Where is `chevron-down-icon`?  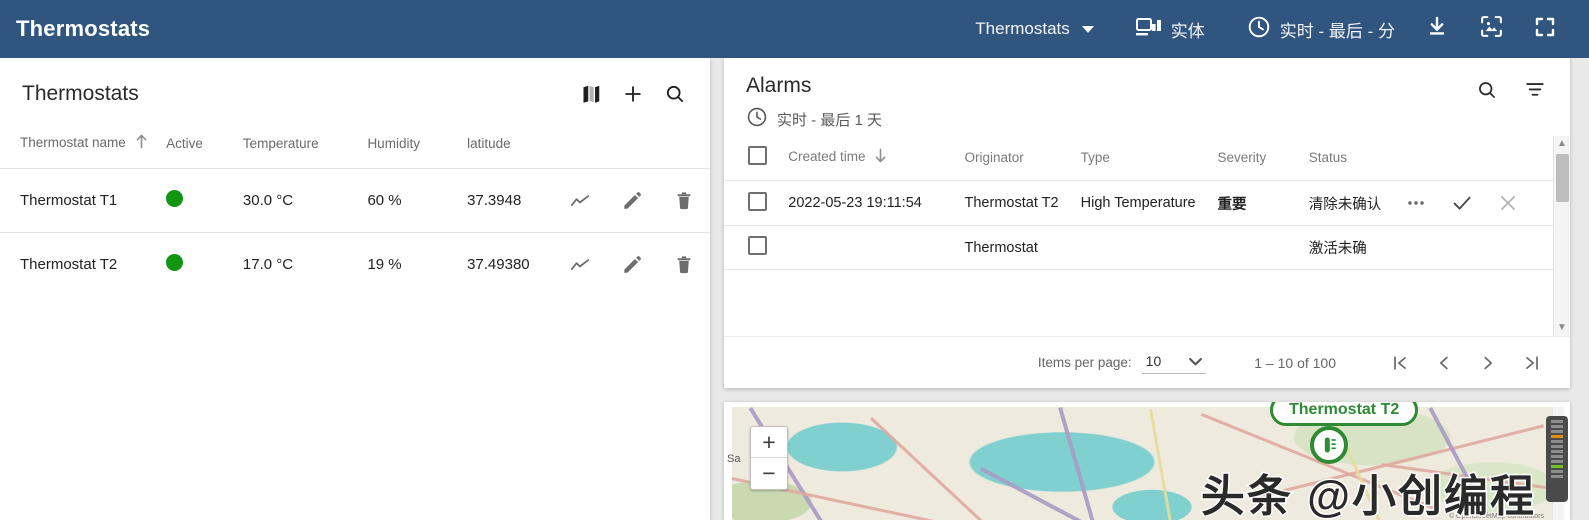
chevron-down-icon is located at coordinates (1087, 29).